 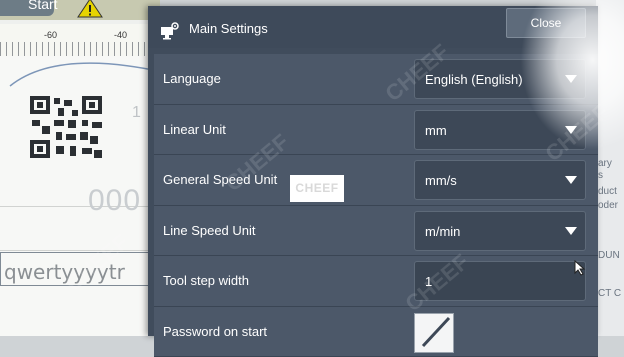 What do you see at coordinates (546, 23) in the screenshot?
I see `close-button: Close` at bounding box center [546, 23].